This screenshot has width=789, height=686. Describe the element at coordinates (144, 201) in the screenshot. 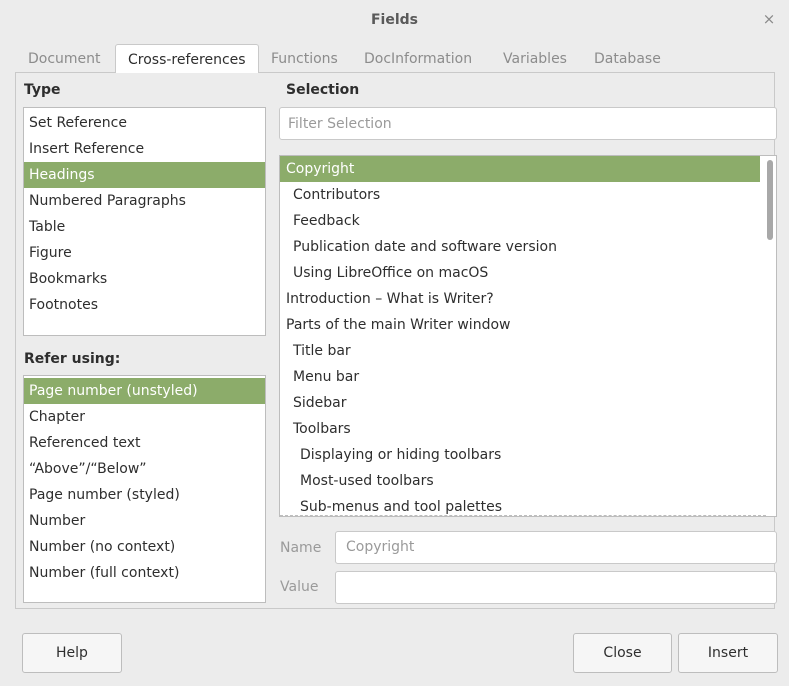

I see `type-item-numbered-paragraphs: Numbered Paragraphs` at that location.